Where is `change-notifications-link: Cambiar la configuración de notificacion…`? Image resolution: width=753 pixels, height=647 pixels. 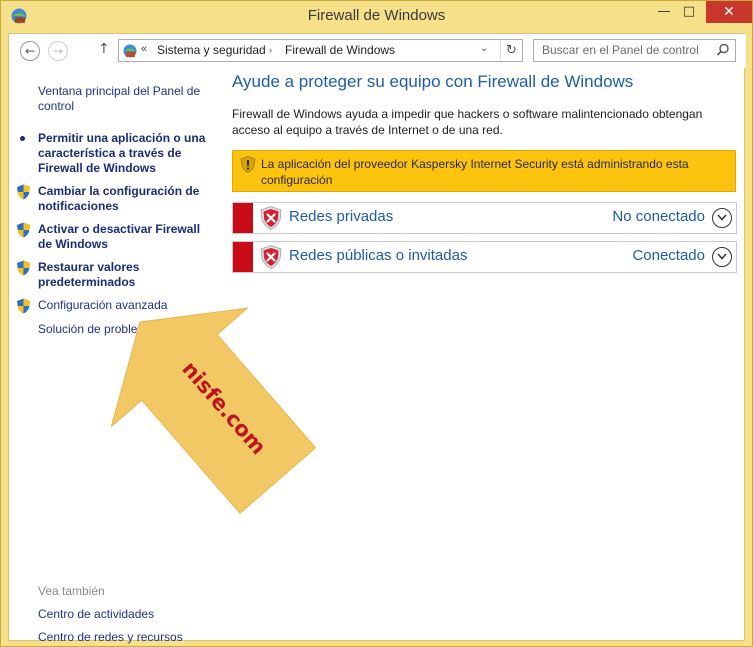 change-notifications-link: Cambiar la configuración de notificacion… is located at coordinates (125, 199).